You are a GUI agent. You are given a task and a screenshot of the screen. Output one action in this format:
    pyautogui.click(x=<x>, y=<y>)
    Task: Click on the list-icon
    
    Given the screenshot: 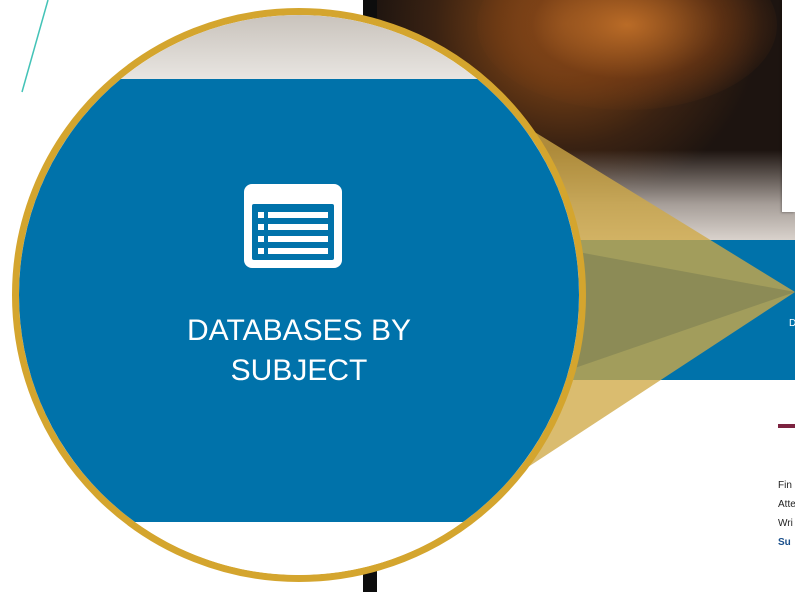 What is the action you would take?
    pyautogui.click(x=293, y=226)
    